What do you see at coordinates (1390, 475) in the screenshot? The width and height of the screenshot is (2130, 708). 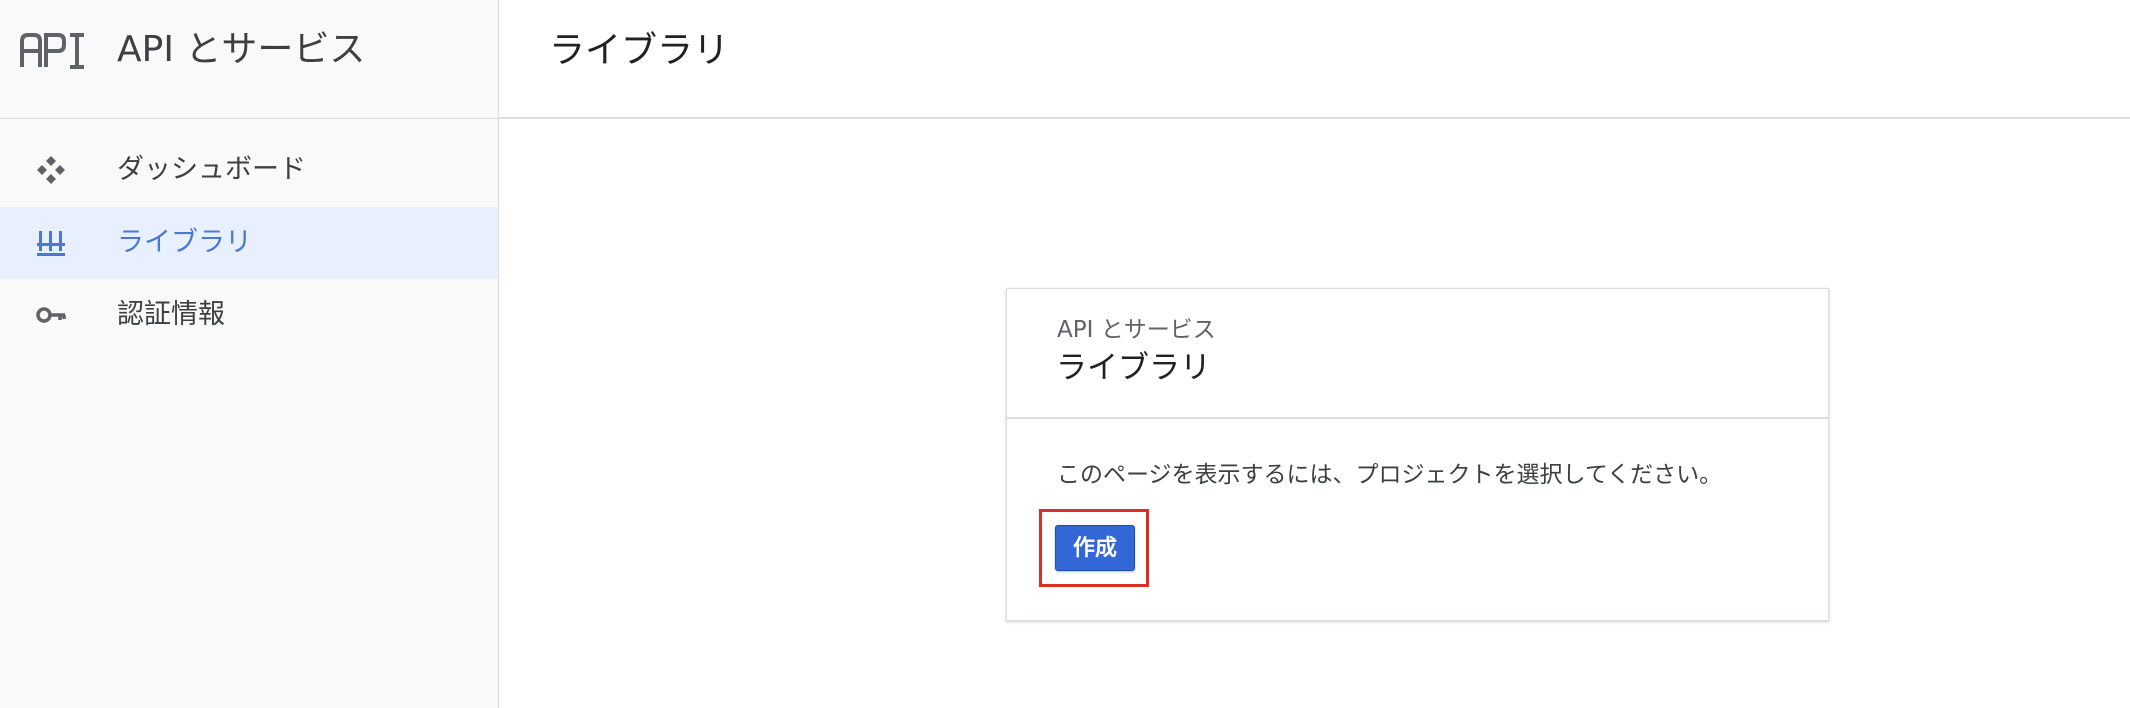 I see `card-message: このページを表示するには、プロジェクトを選択してください。` at bounding box center [1390, 475].